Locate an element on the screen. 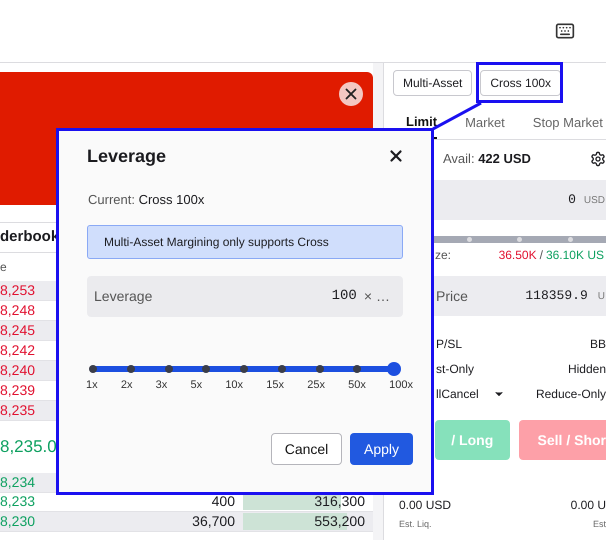  column-header: e is located at coordinates (3, 267).